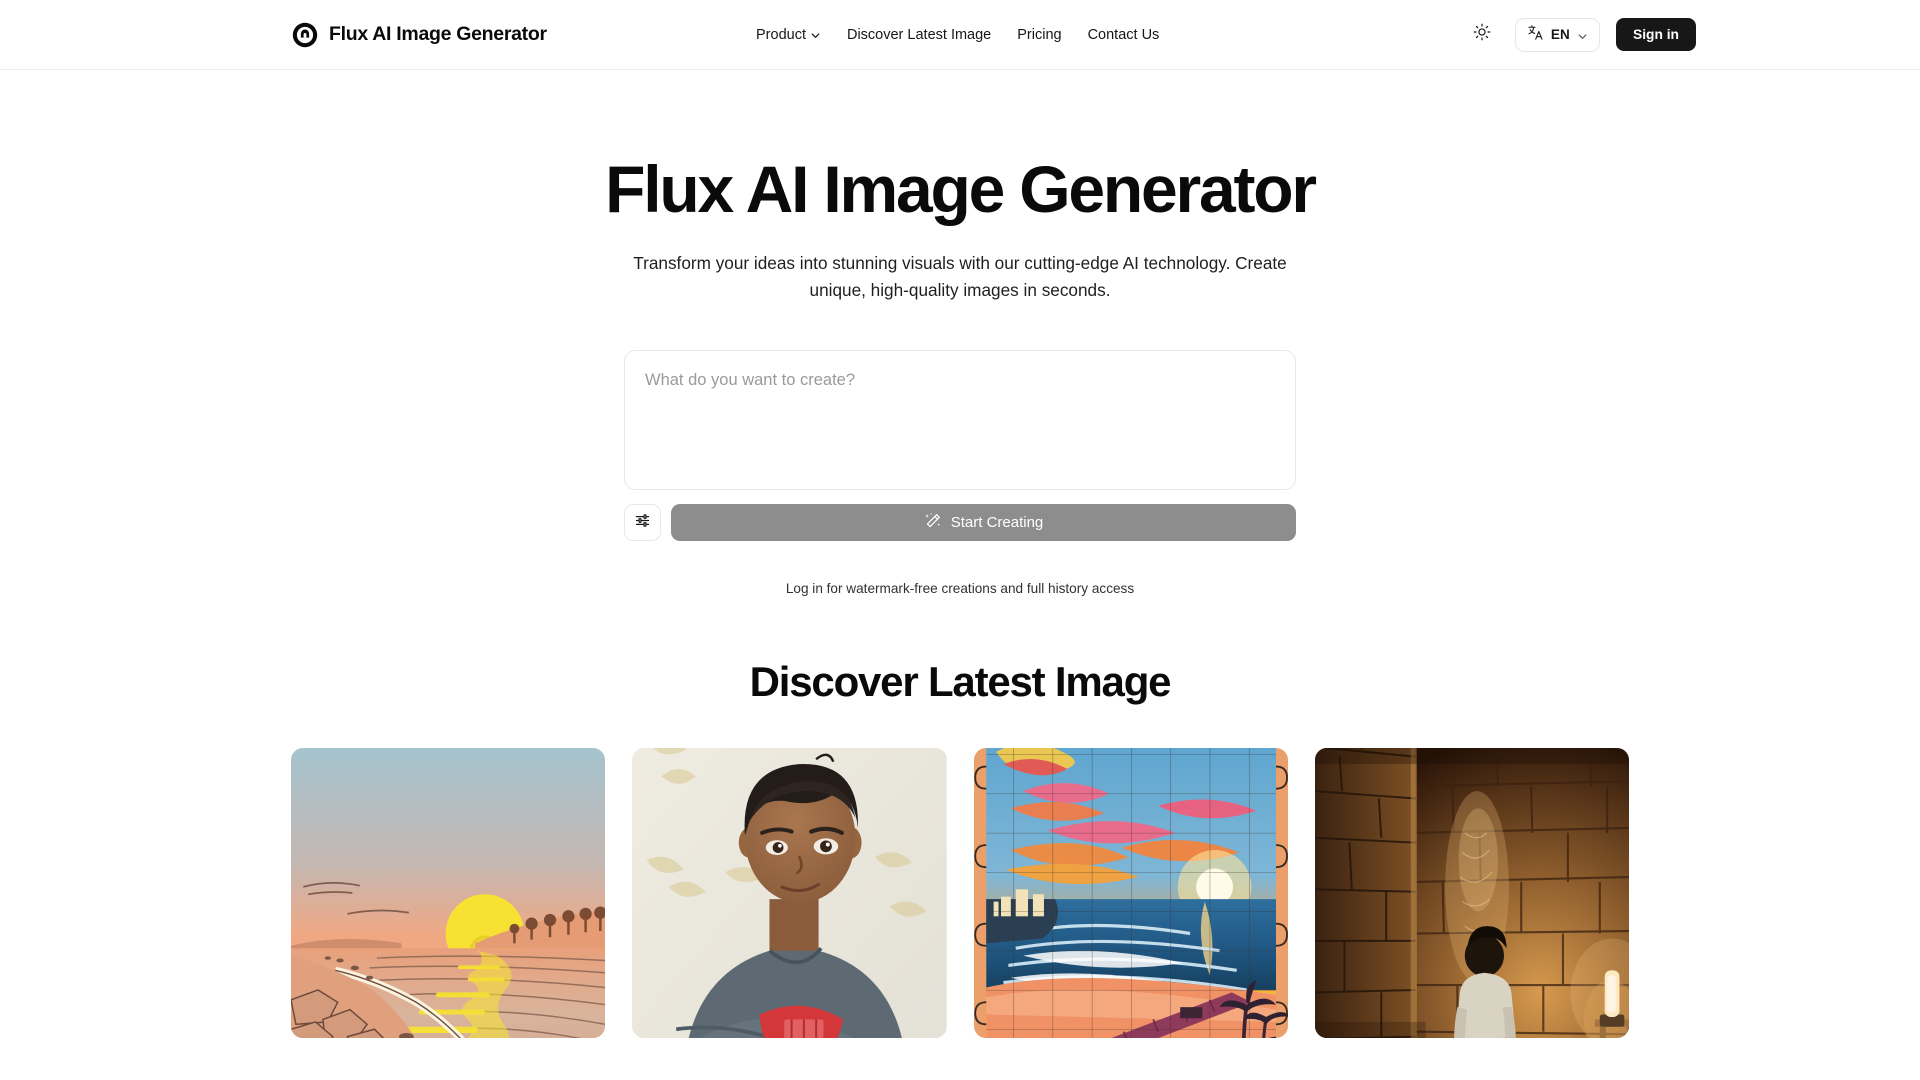 This screenshot has width=1920, height=1080. What do you see at coordinates (997, 523) in the screenshot?
I see `start-creating-label: Start Creating` at bounding box center [997, 523].